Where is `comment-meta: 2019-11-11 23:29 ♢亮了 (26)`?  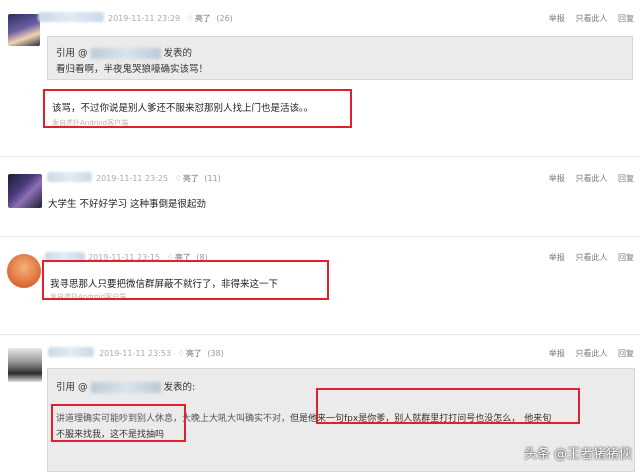
comment-meta: 2019-11-11 23:29 ♢亮了 (26) is located at coordinates (170, 18).